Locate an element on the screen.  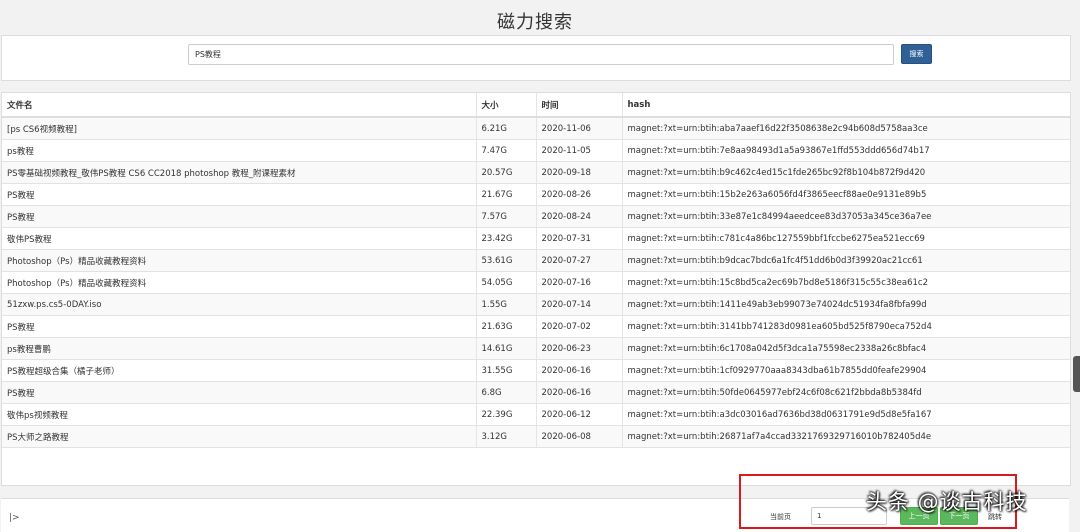
cell-date: 2020-07-16 is located at coordinates (579, 282).